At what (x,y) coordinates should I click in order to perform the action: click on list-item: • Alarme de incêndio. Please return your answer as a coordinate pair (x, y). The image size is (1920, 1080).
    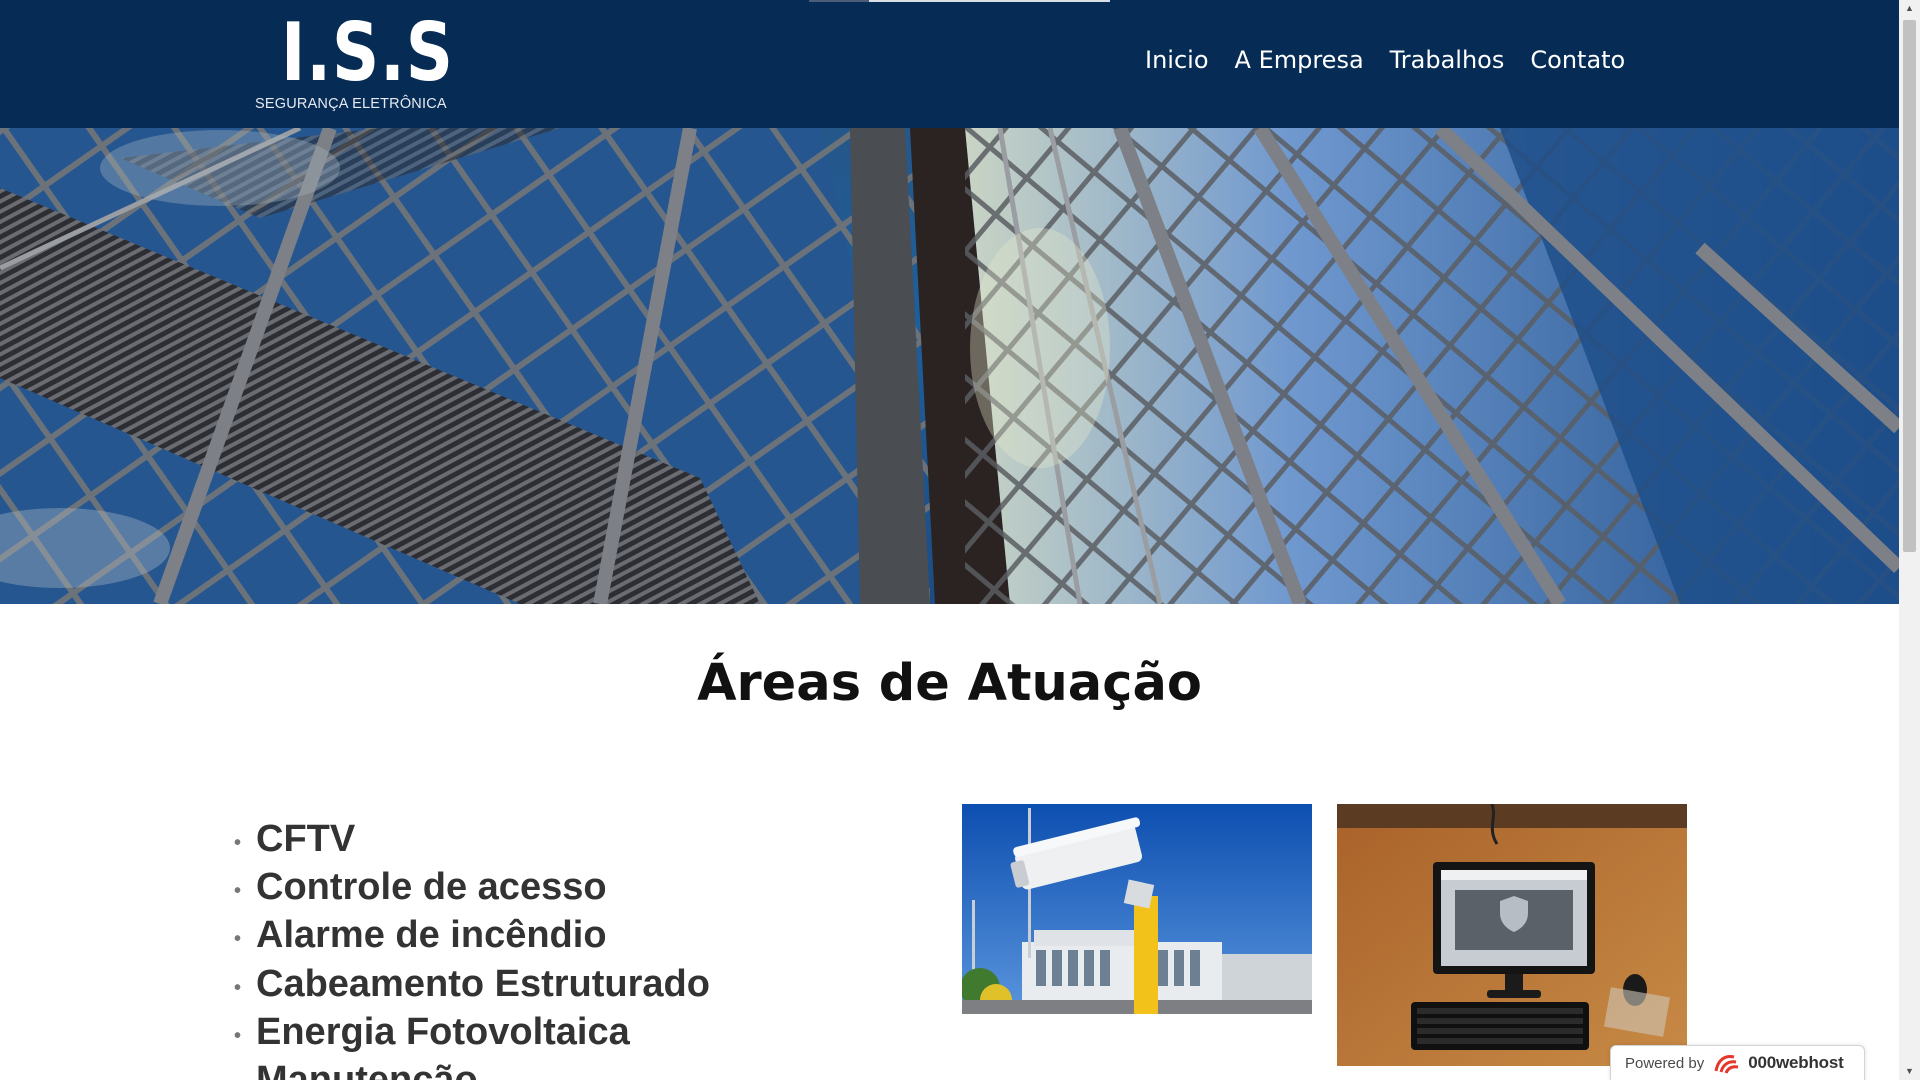
    Looking at the image, I should click on (472, 935).